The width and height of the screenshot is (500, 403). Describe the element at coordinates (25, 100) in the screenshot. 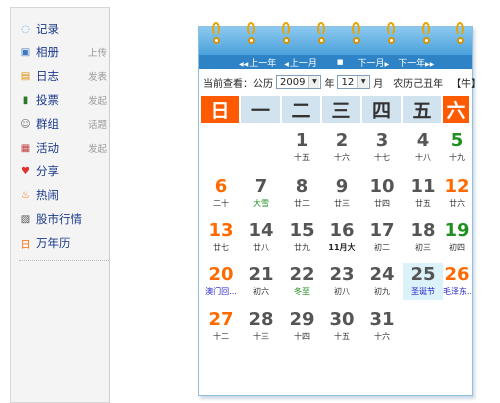

I see `bar-chart-icon: ▮` at that location.